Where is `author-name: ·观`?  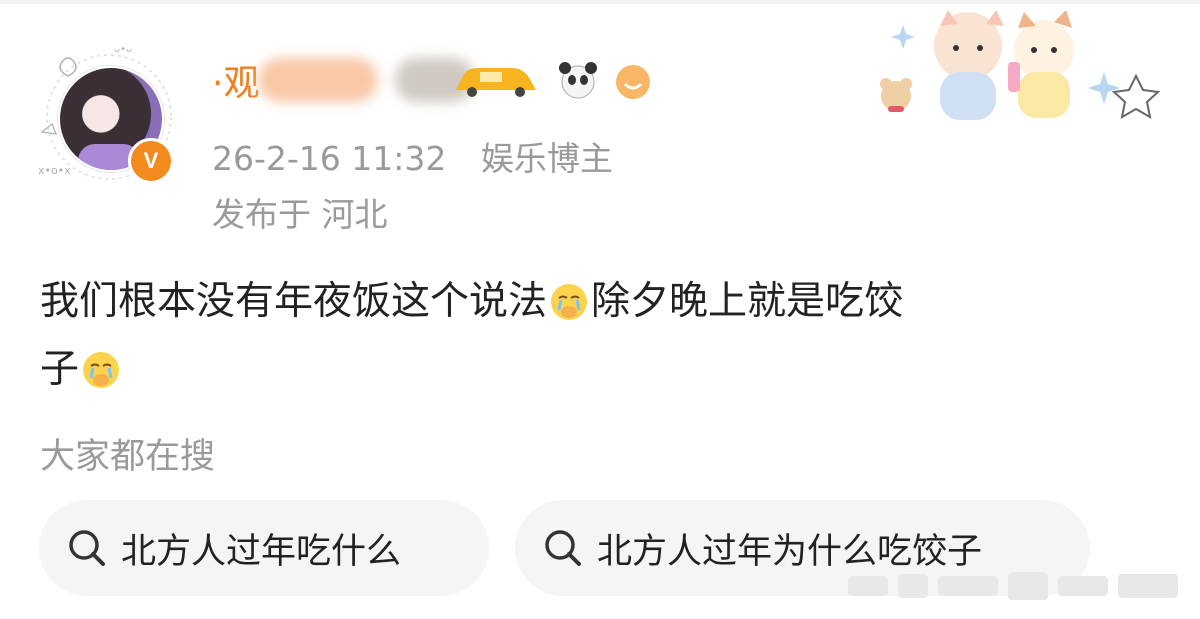 author-name: ·观 is located at coordinates (235, 80).